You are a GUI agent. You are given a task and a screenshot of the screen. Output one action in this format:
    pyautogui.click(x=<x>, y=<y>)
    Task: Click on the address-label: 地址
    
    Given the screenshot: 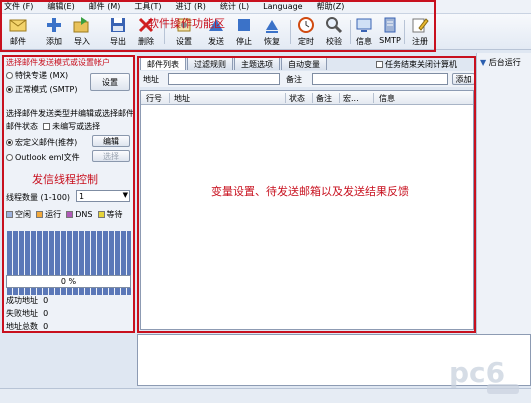 What is the action you would take?
    pyautogui.click(x=151, y=79)
    